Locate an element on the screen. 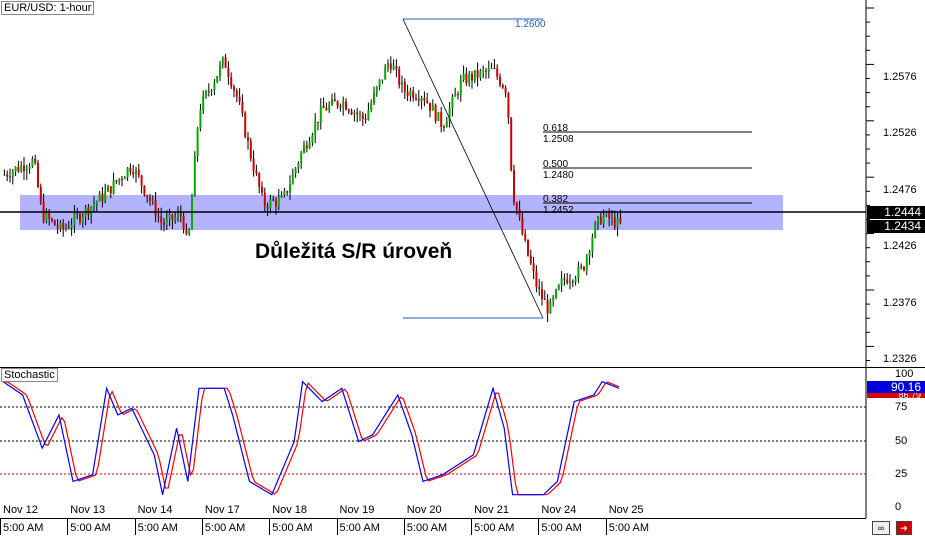 The width and height of the screenshot is (925, 536). stoch-k-tag: 90.16 is located at coordinates (896, 387).